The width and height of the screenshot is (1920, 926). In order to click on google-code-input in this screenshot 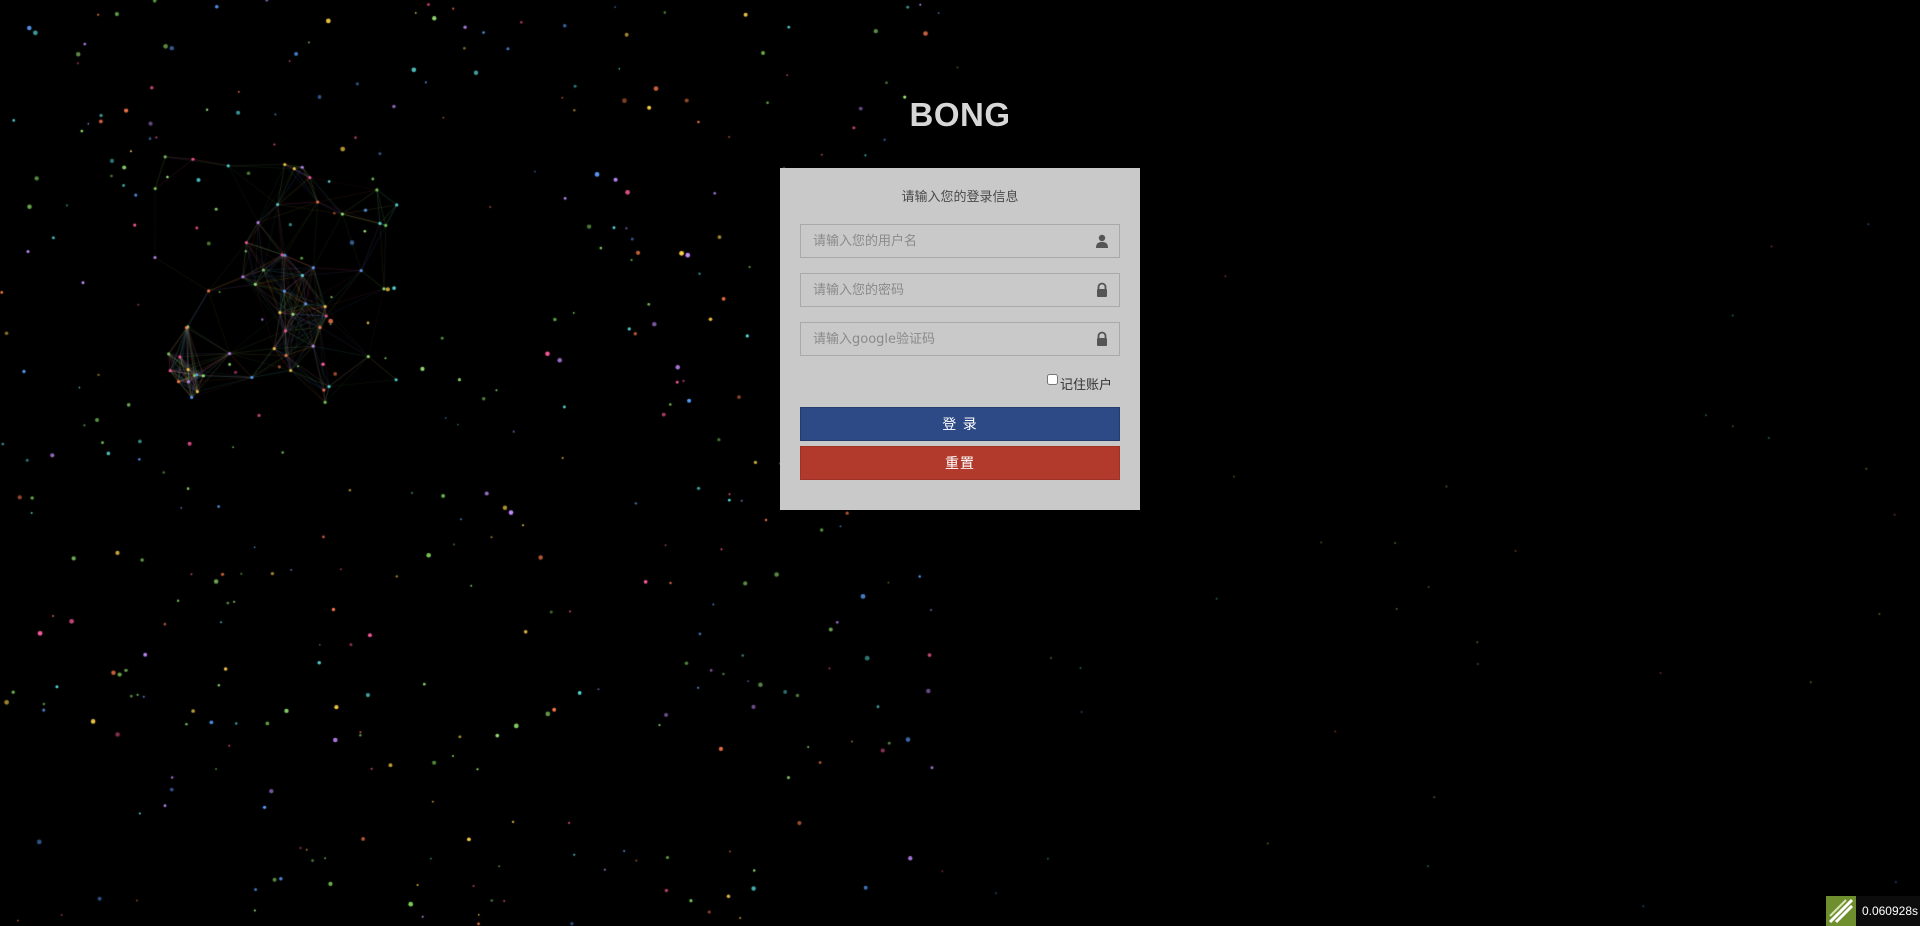, I will do `click(960, 339)`.